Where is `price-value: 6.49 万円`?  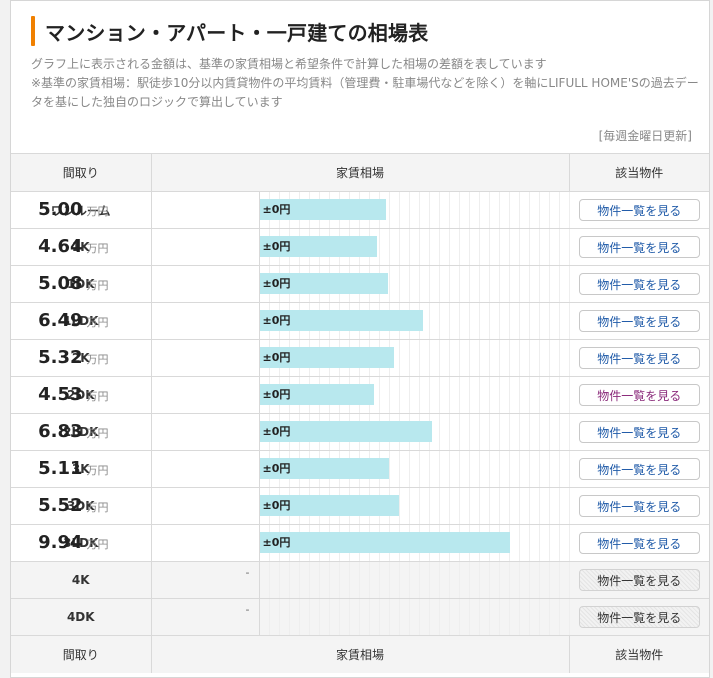
price-value: 6.49 万円 is located at coordinates (73, 321).